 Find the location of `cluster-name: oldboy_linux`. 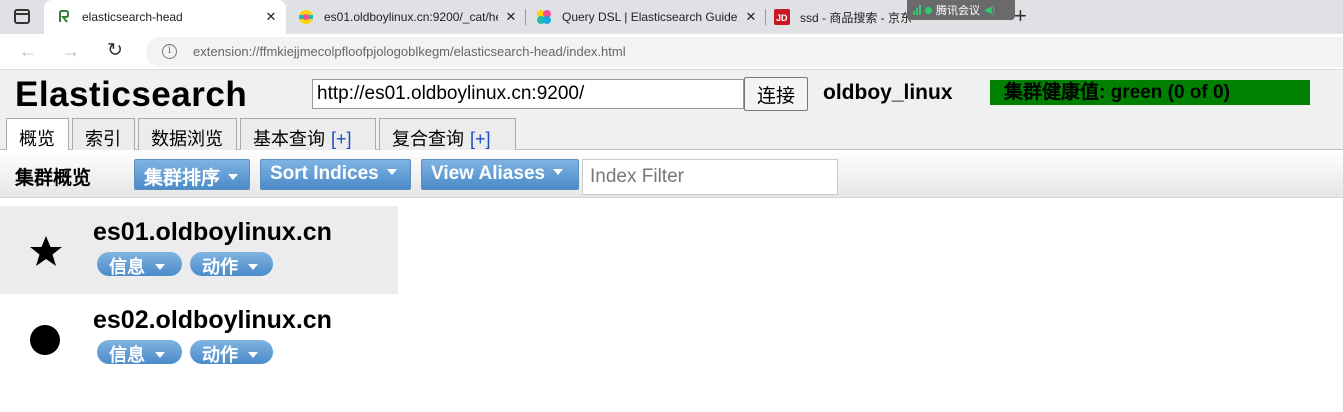

cluster-name: oldboy_linux is located at coordinates (888, 92).